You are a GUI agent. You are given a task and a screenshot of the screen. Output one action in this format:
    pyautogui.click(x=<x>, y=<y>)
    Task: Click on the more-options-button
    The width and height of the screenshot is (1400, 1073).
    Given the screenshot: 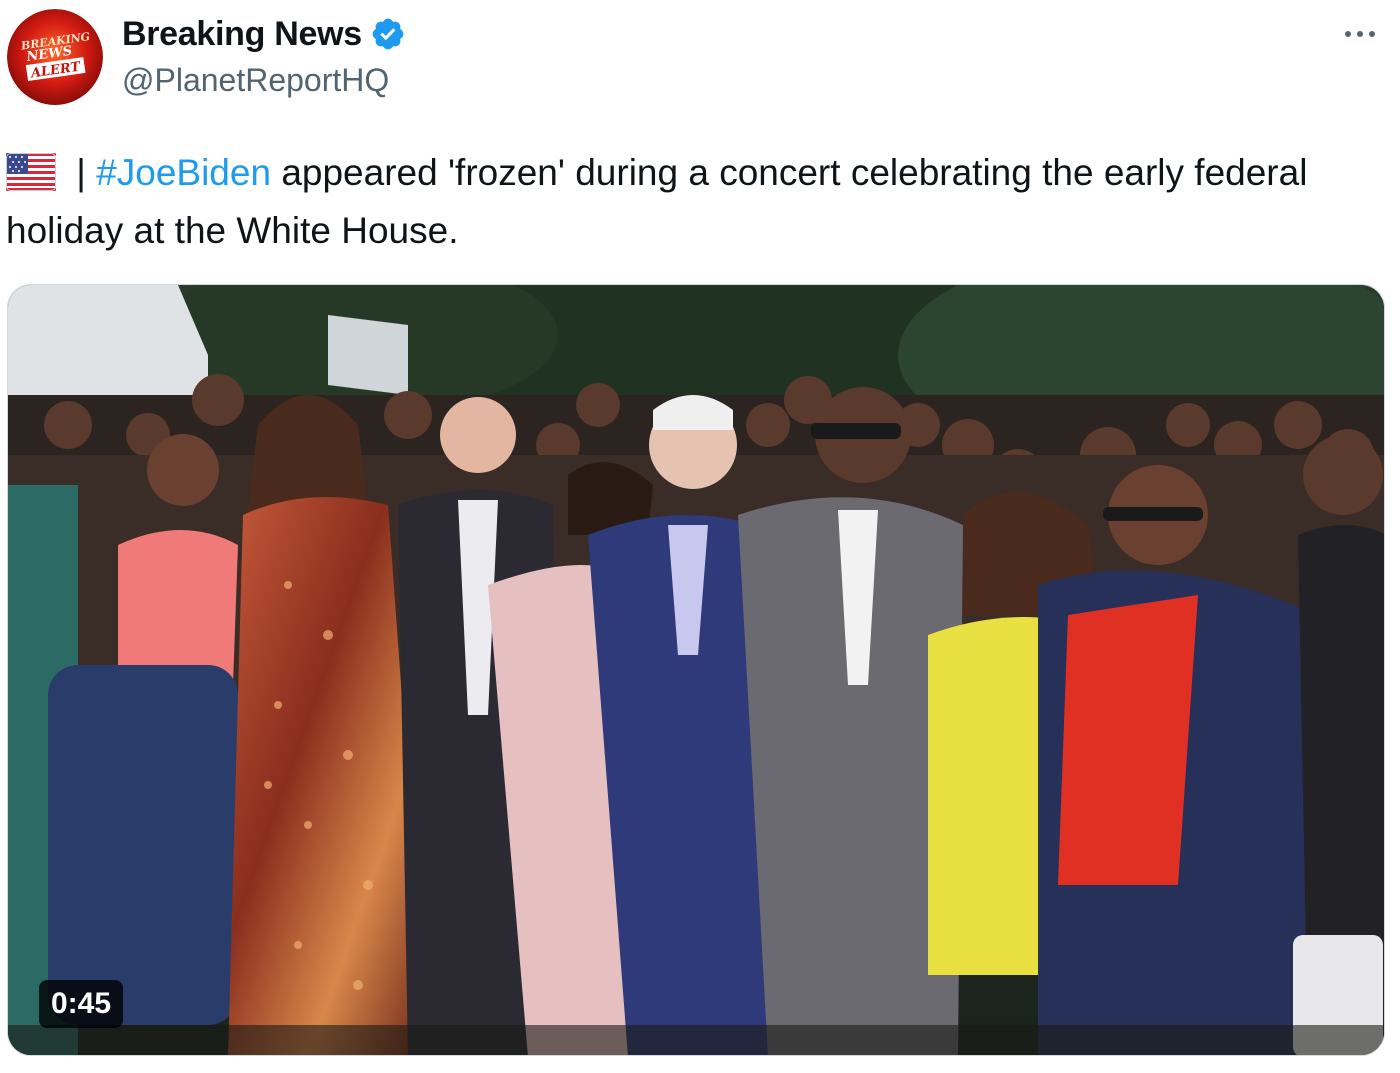 What is the action you would take?
    pyautogui.click(x=1360, y=34)
    